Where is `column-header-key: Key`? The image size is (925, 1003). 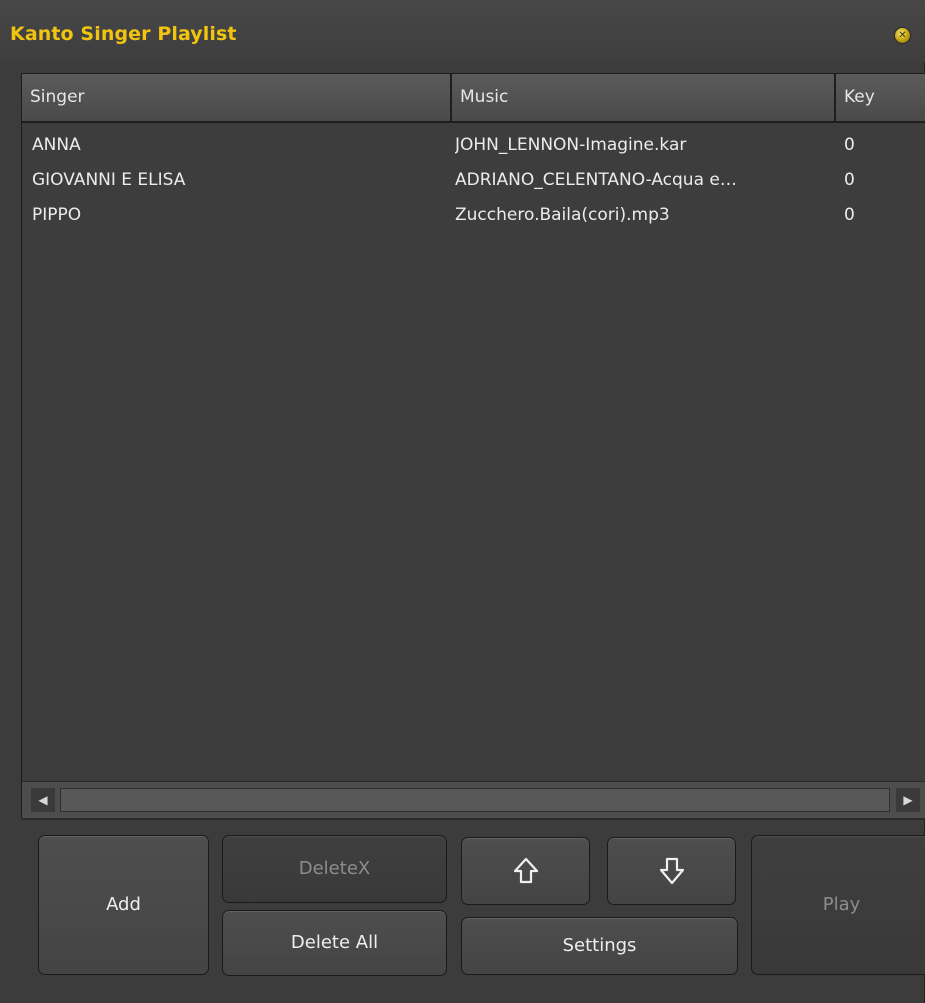 column-header-key: Key is located at coordinates (880, 97).